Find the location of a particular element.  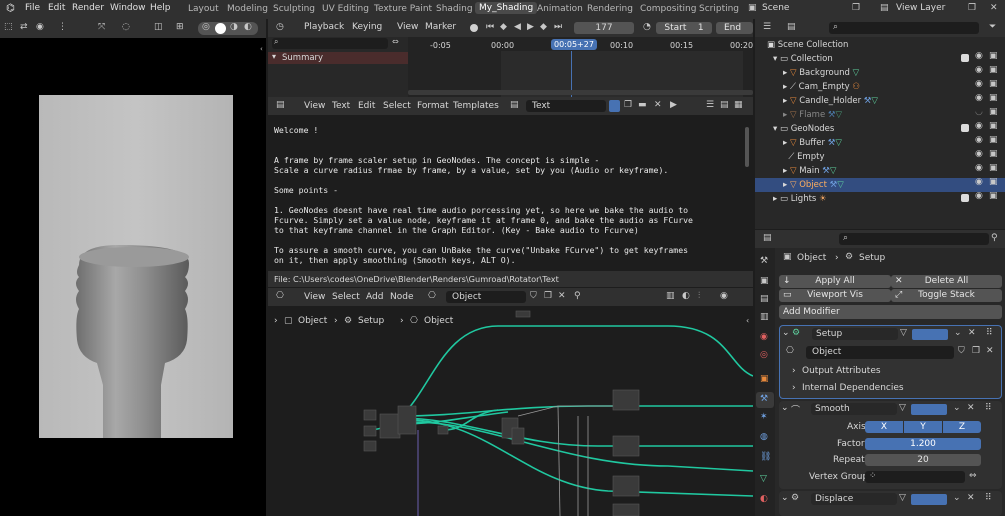

fake-user-shield-icon: ⛉ is located at coordinates (961, 351).